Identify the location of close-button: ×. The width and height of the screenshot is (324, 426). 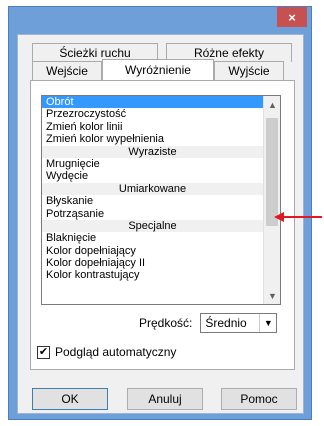
(292, 17).